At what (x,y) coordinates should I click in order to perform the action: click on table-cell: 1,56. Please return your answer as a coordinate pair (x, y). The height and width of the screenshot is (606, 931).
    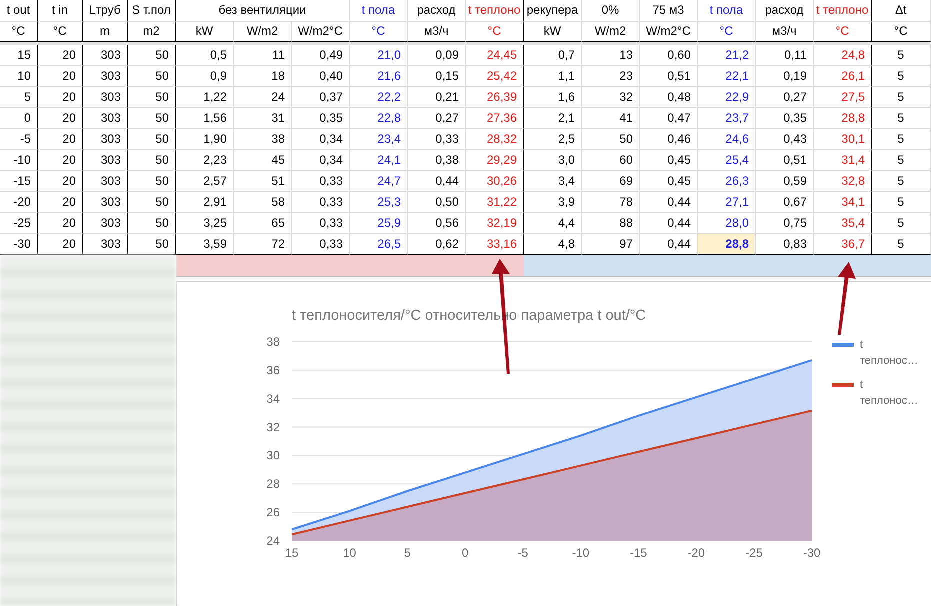
    Looking at the image, I should click on (205, 118).